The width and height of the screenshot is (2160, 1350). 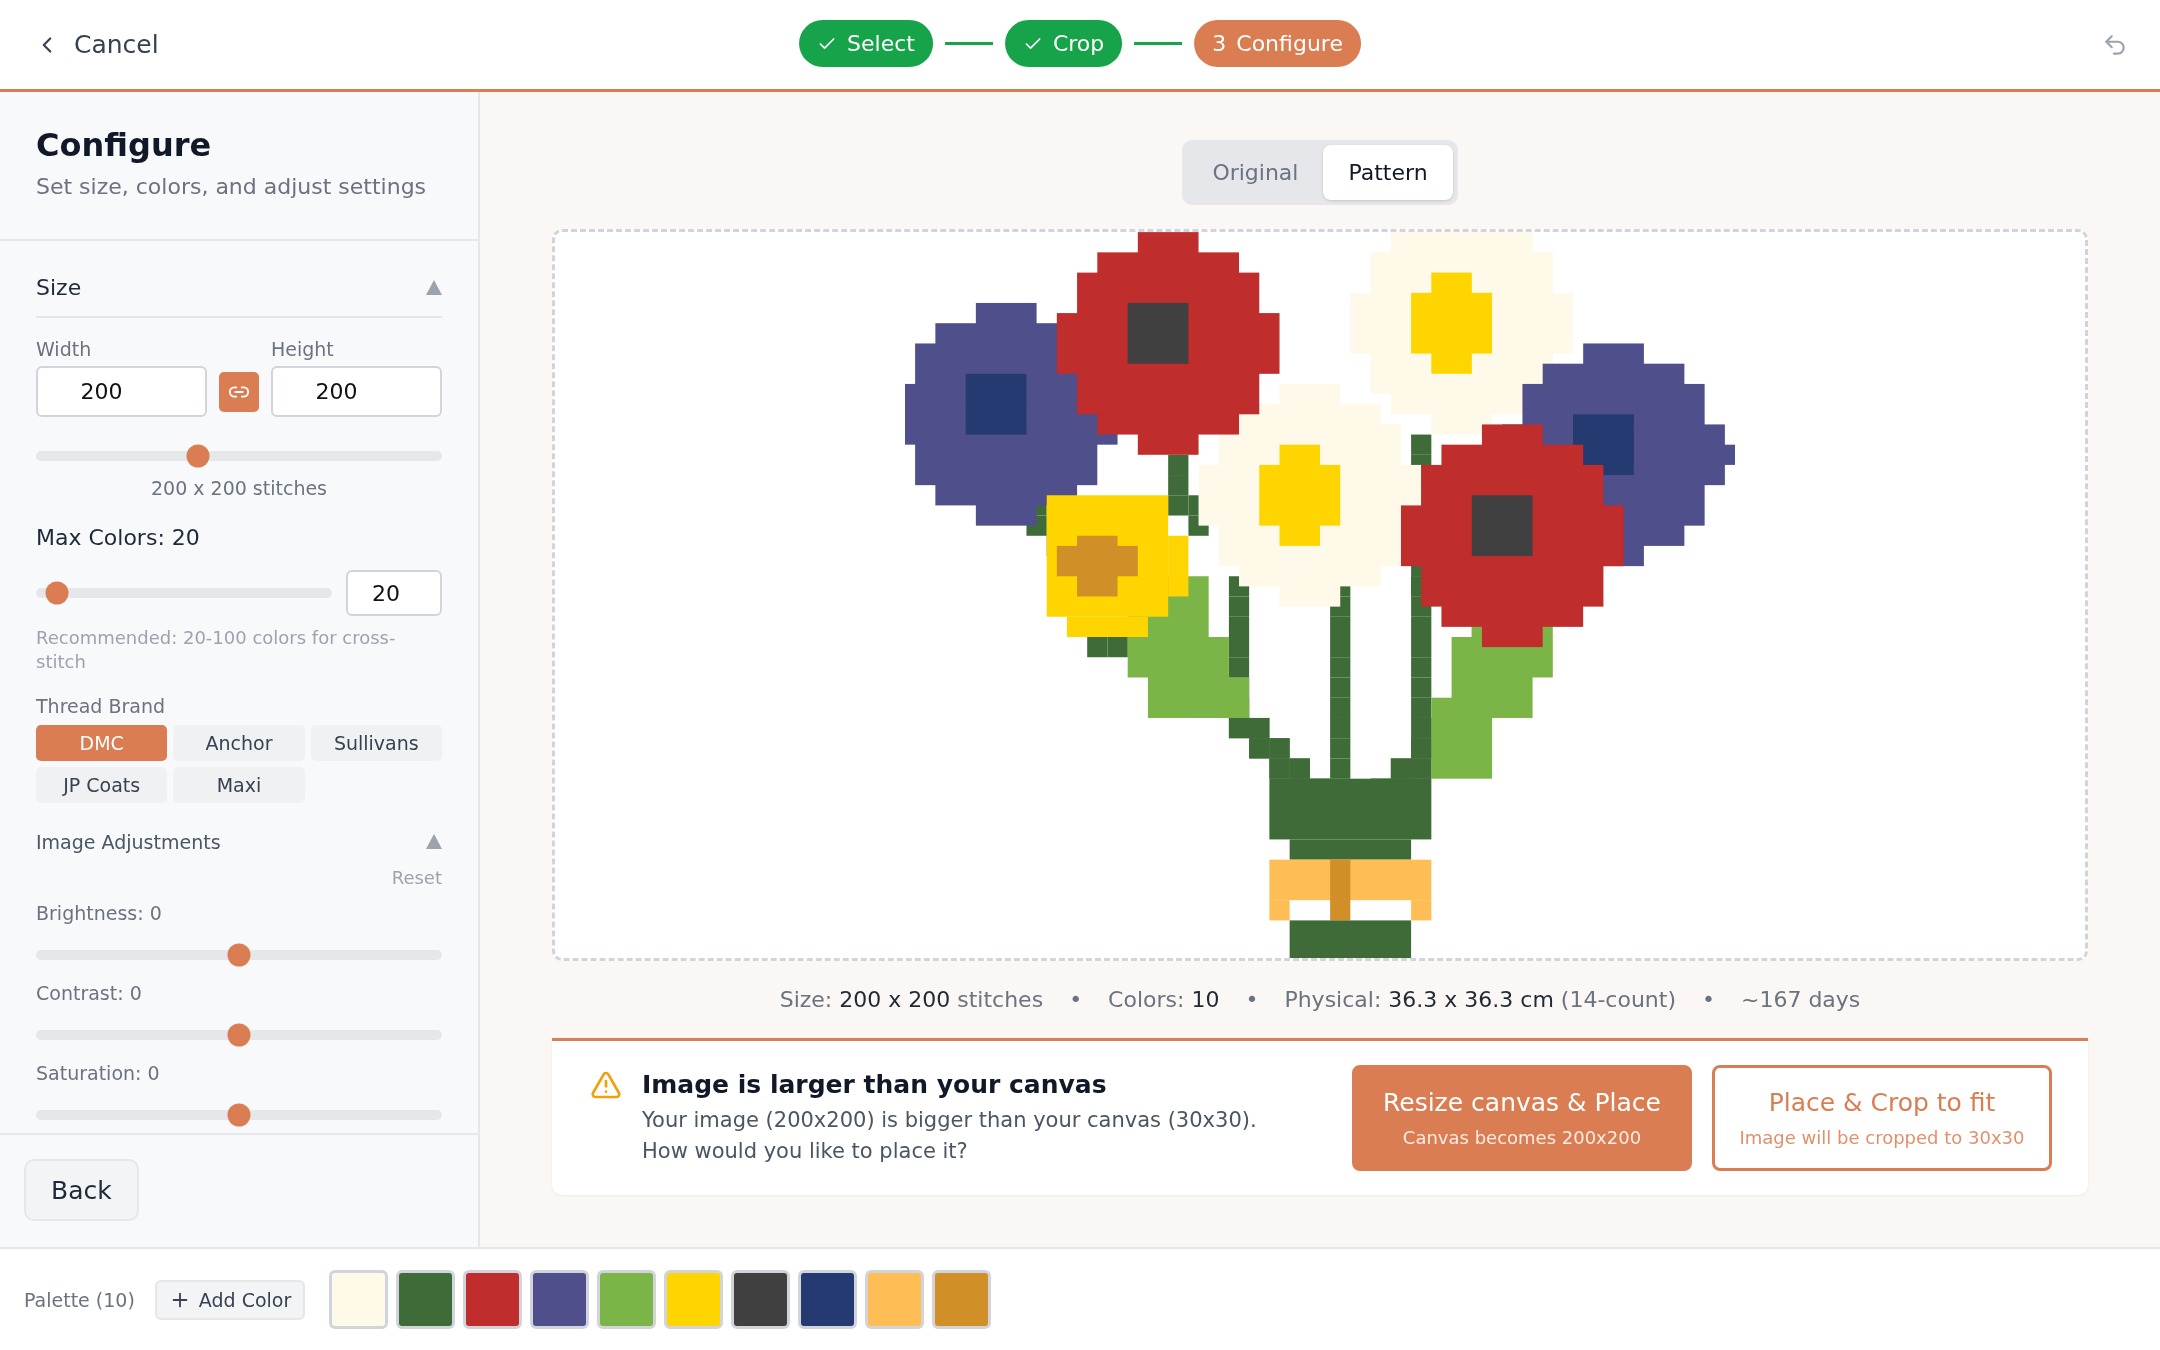 What do you see at coordinates (102, 784) in the screenshot?
I see `brand-option: JP Coats` at bounding box center [102, 784].